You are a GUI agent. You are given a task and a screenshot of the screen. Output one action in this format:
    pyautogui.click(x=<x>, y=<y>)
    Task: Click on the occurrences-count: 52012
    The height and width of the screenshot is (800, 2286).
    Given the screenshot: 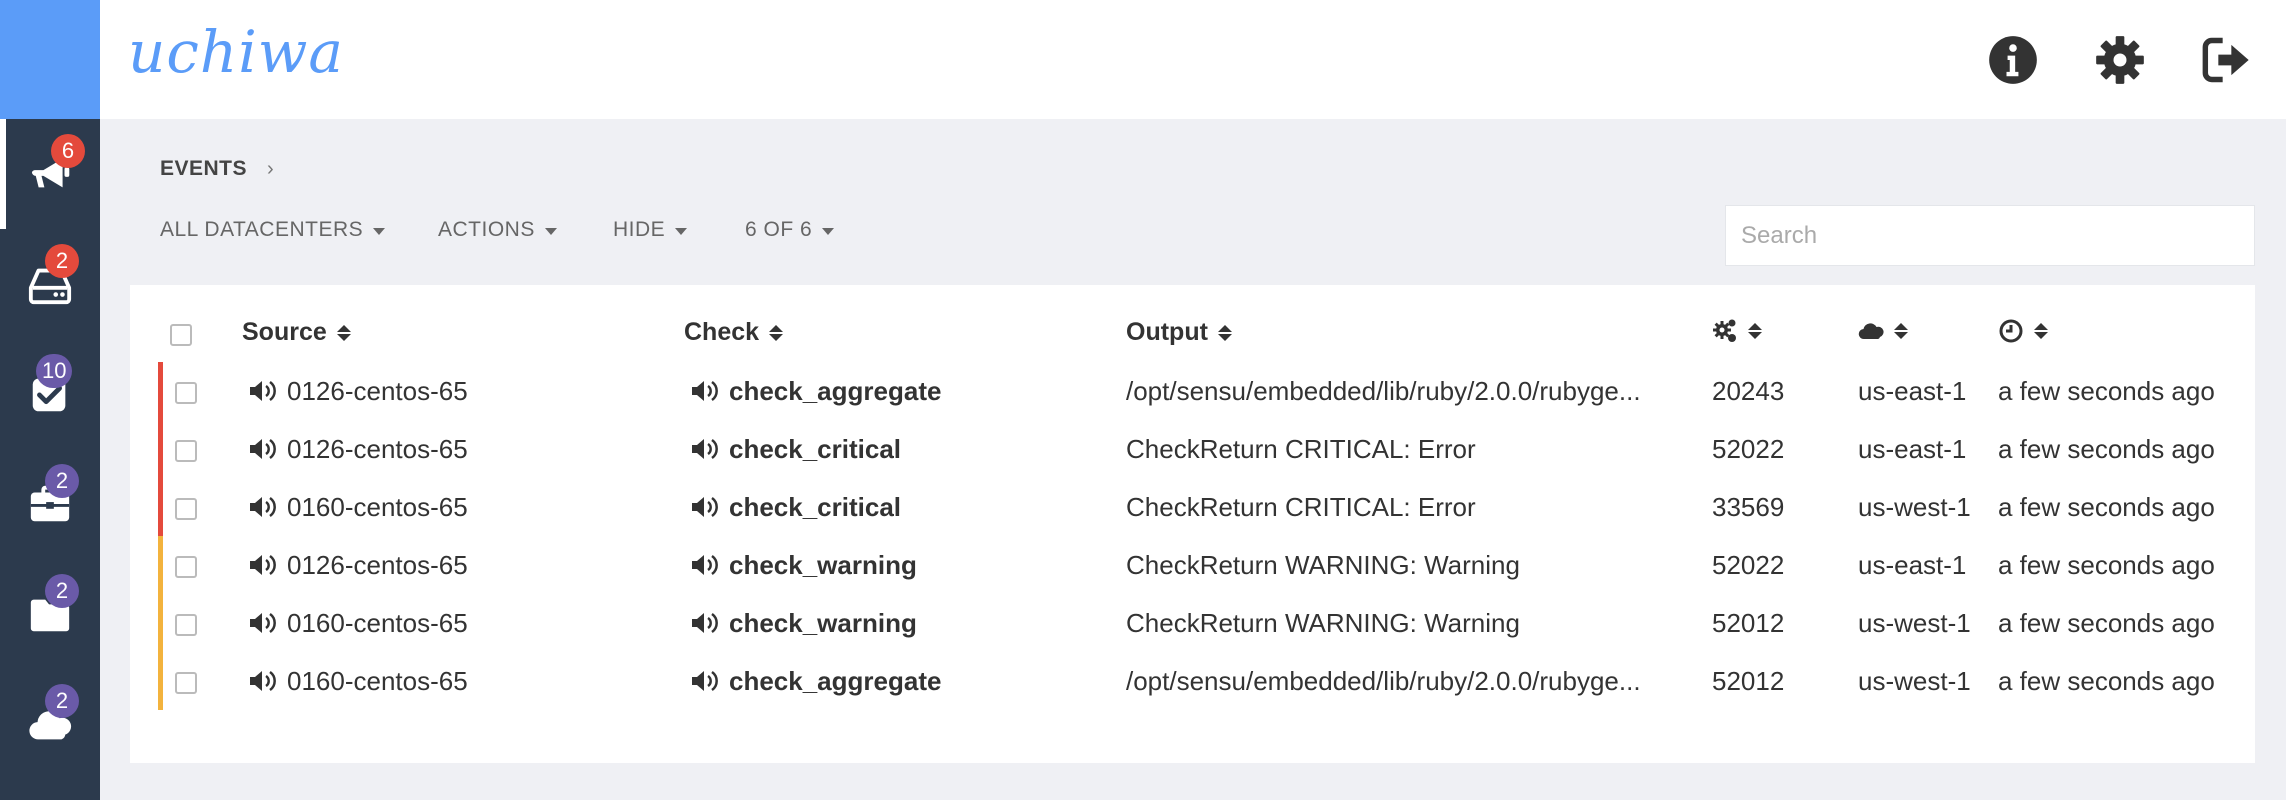 What is the action you would take?
    pyautogui.click(x=1748, y=681)
    